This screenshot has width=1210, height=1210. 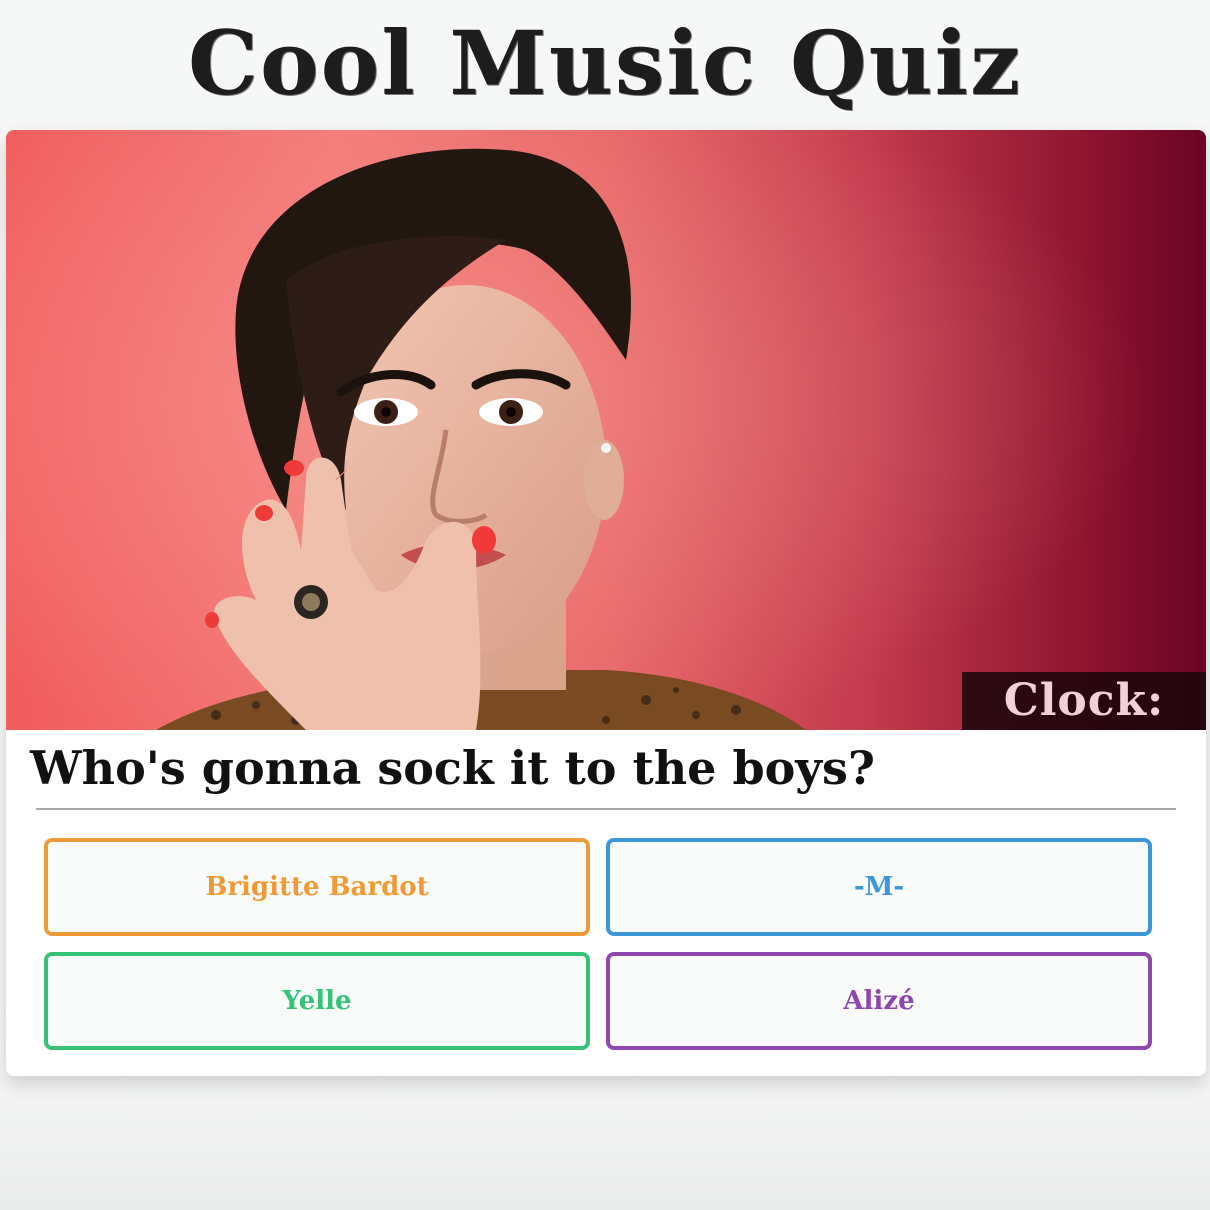 I want to click on answer-button-m: -M-, so click(x=879, y=887).